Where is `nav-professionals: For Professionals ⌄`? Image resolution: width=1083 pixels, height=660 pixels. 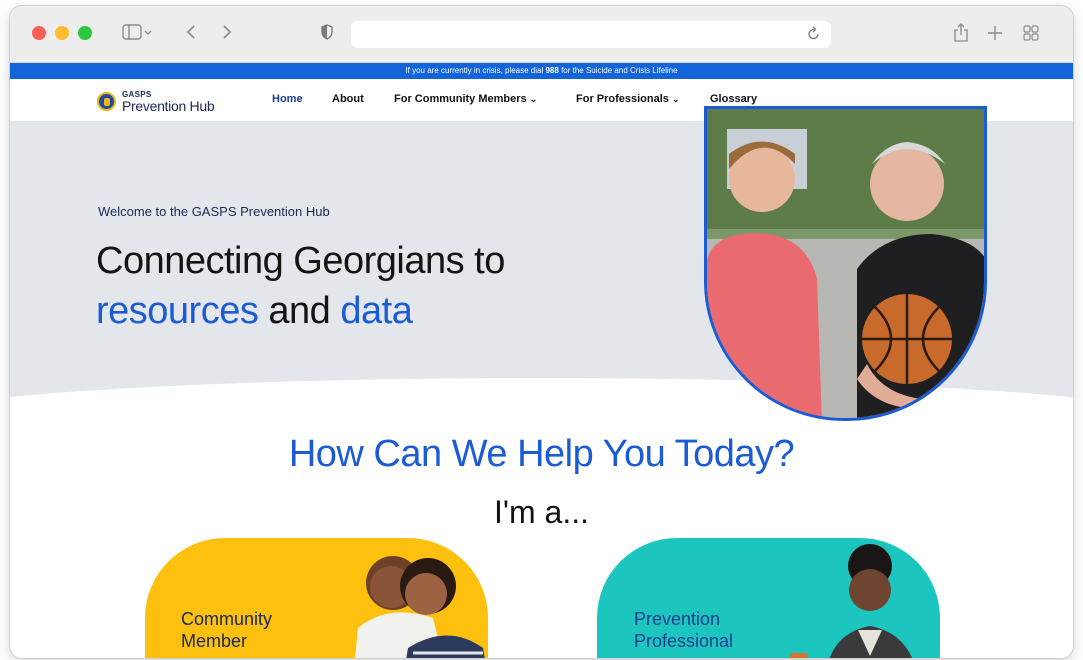 nav-professionals: For Professionals ⌄ is located at coordinates (627, 99).